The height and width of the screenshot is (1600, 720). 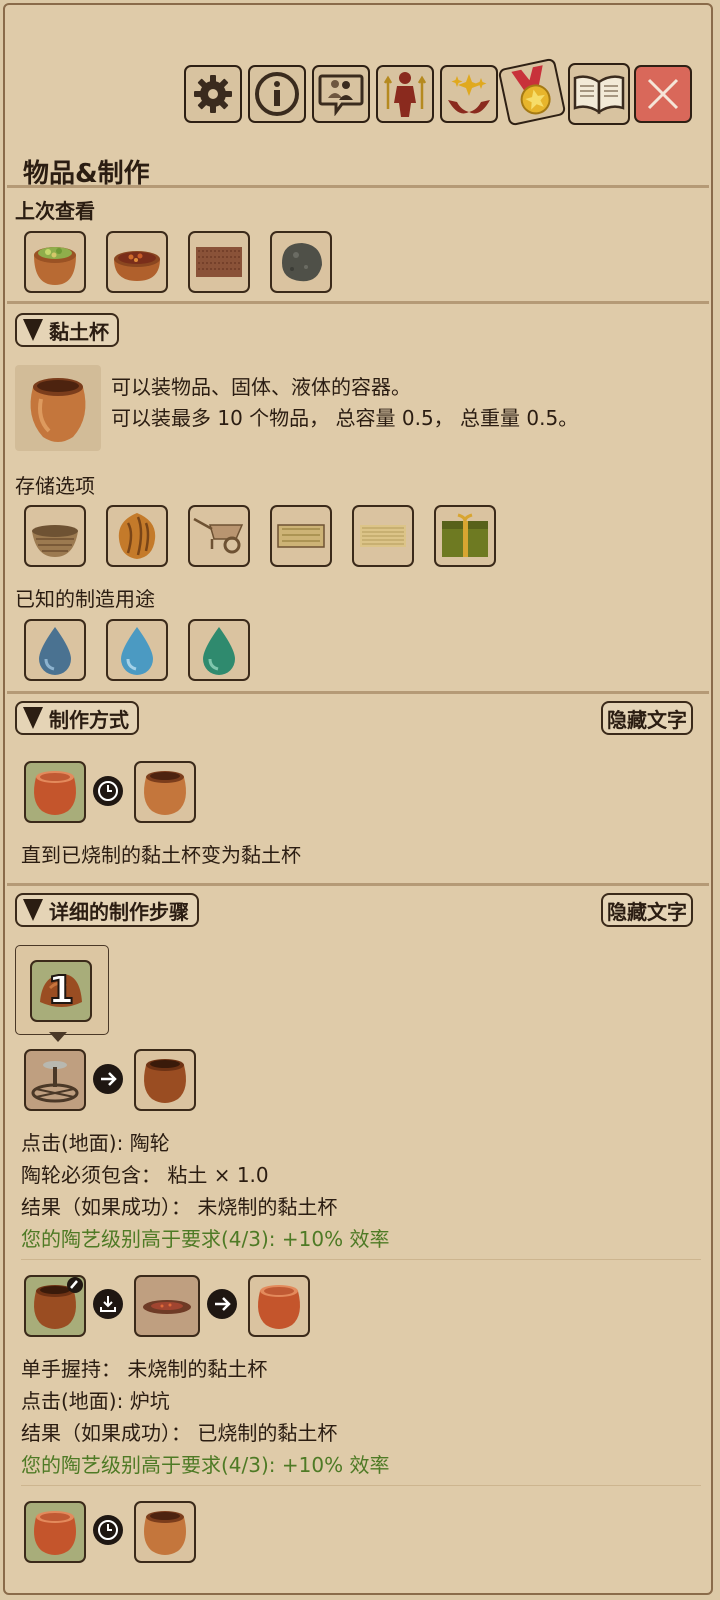 I want to click on craft-input-fired-cup, so click(x=55, y=792).